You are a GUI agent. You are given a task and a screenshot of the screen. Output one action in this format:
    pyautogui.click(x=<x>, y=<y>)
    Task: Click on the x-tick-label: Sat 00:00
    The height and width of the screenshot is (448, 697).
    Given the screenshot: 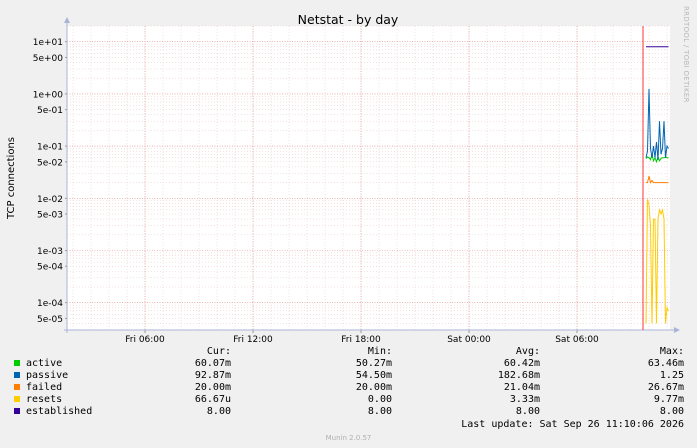 What is the action you would take?
    pyautogui.click(x=469, y=340)
    